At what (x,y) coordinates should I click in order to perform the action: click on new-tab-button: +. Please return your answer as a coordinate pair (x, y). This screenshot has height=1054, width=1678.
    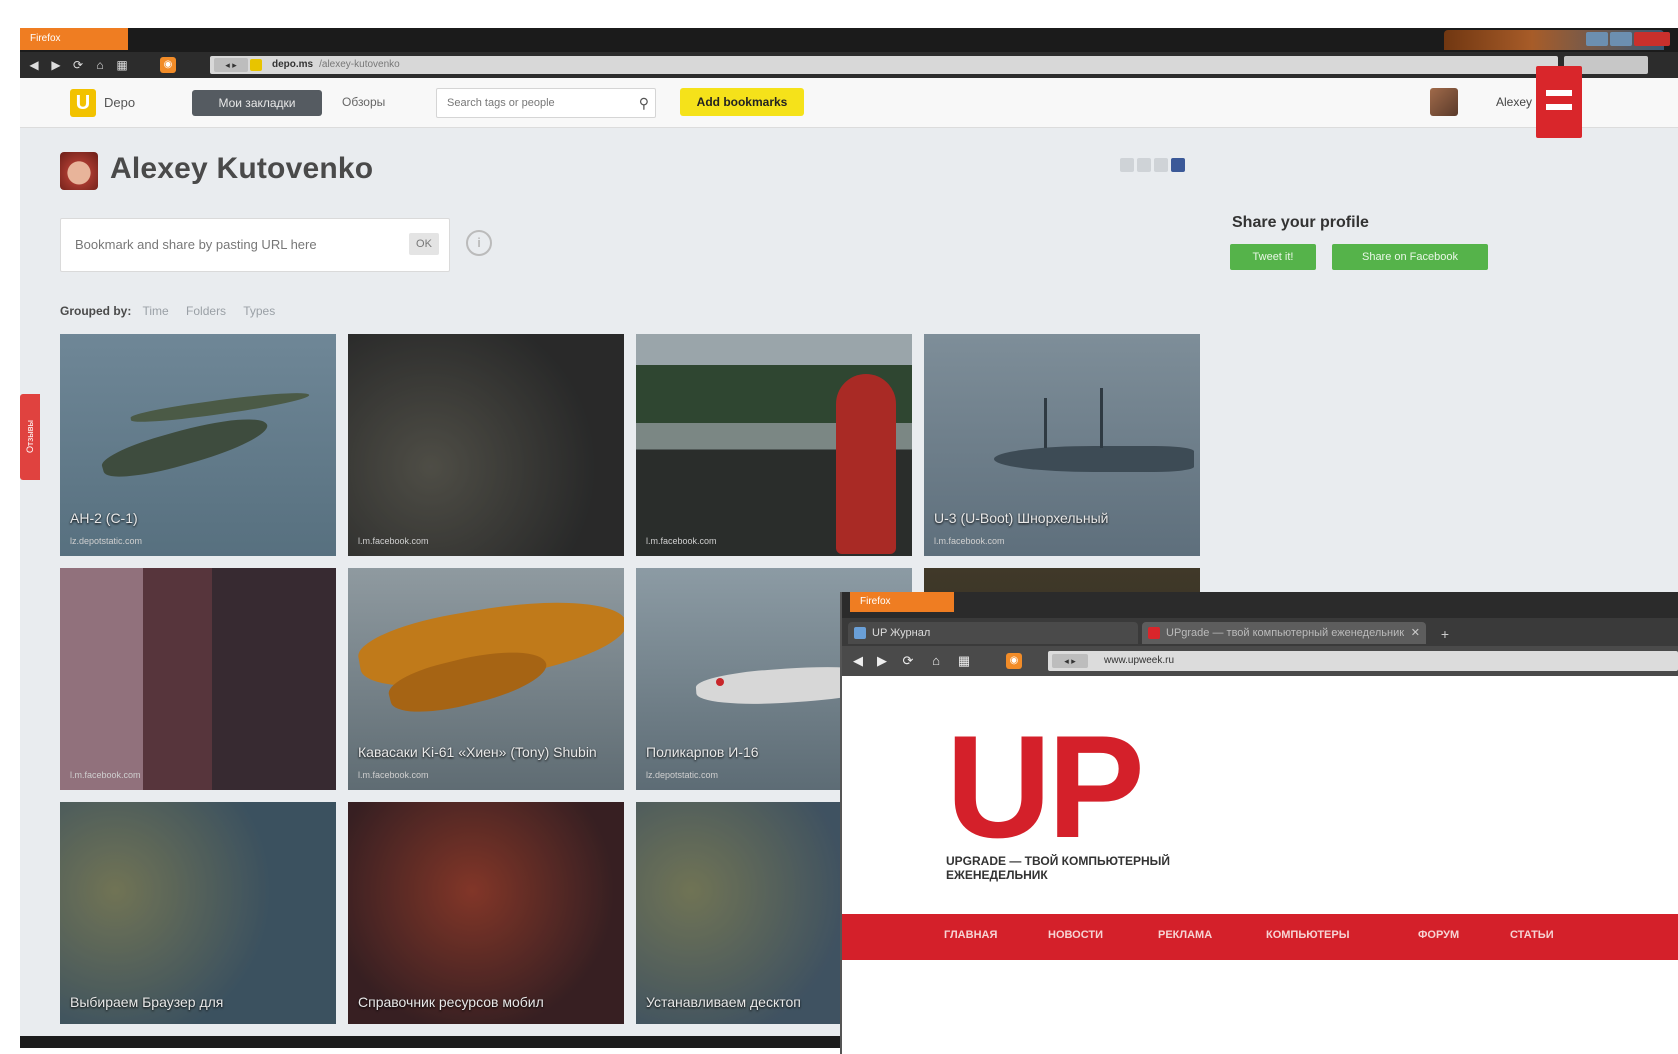
    Looking at the image, I should click on (1445, 634).